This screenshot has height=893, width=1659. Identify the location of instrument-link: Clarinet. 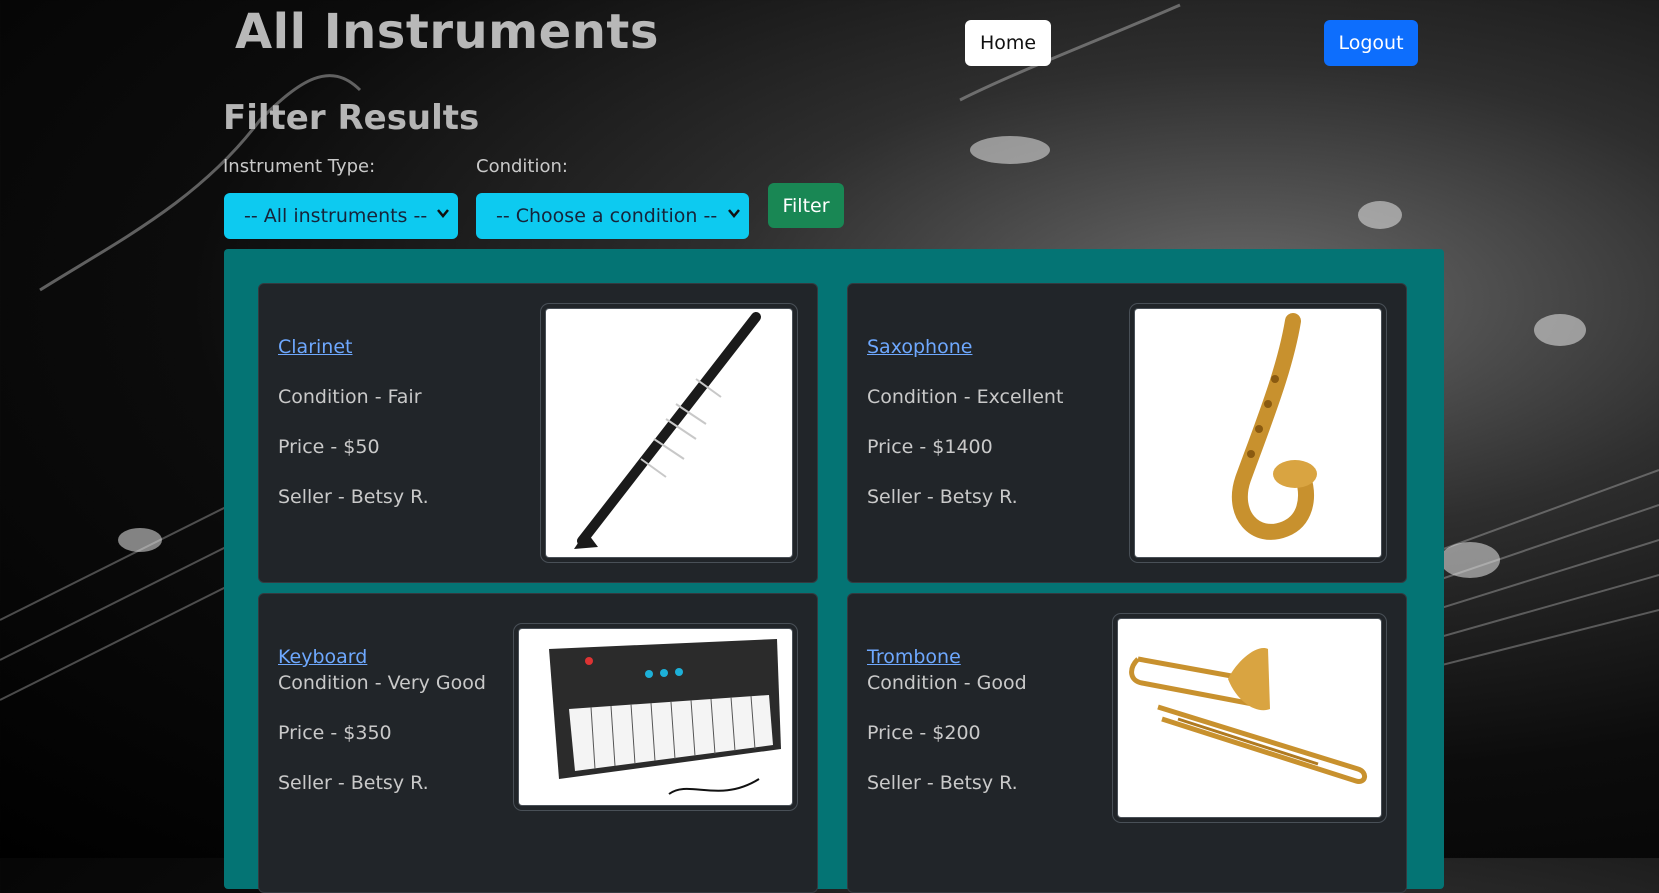
(315, 347).